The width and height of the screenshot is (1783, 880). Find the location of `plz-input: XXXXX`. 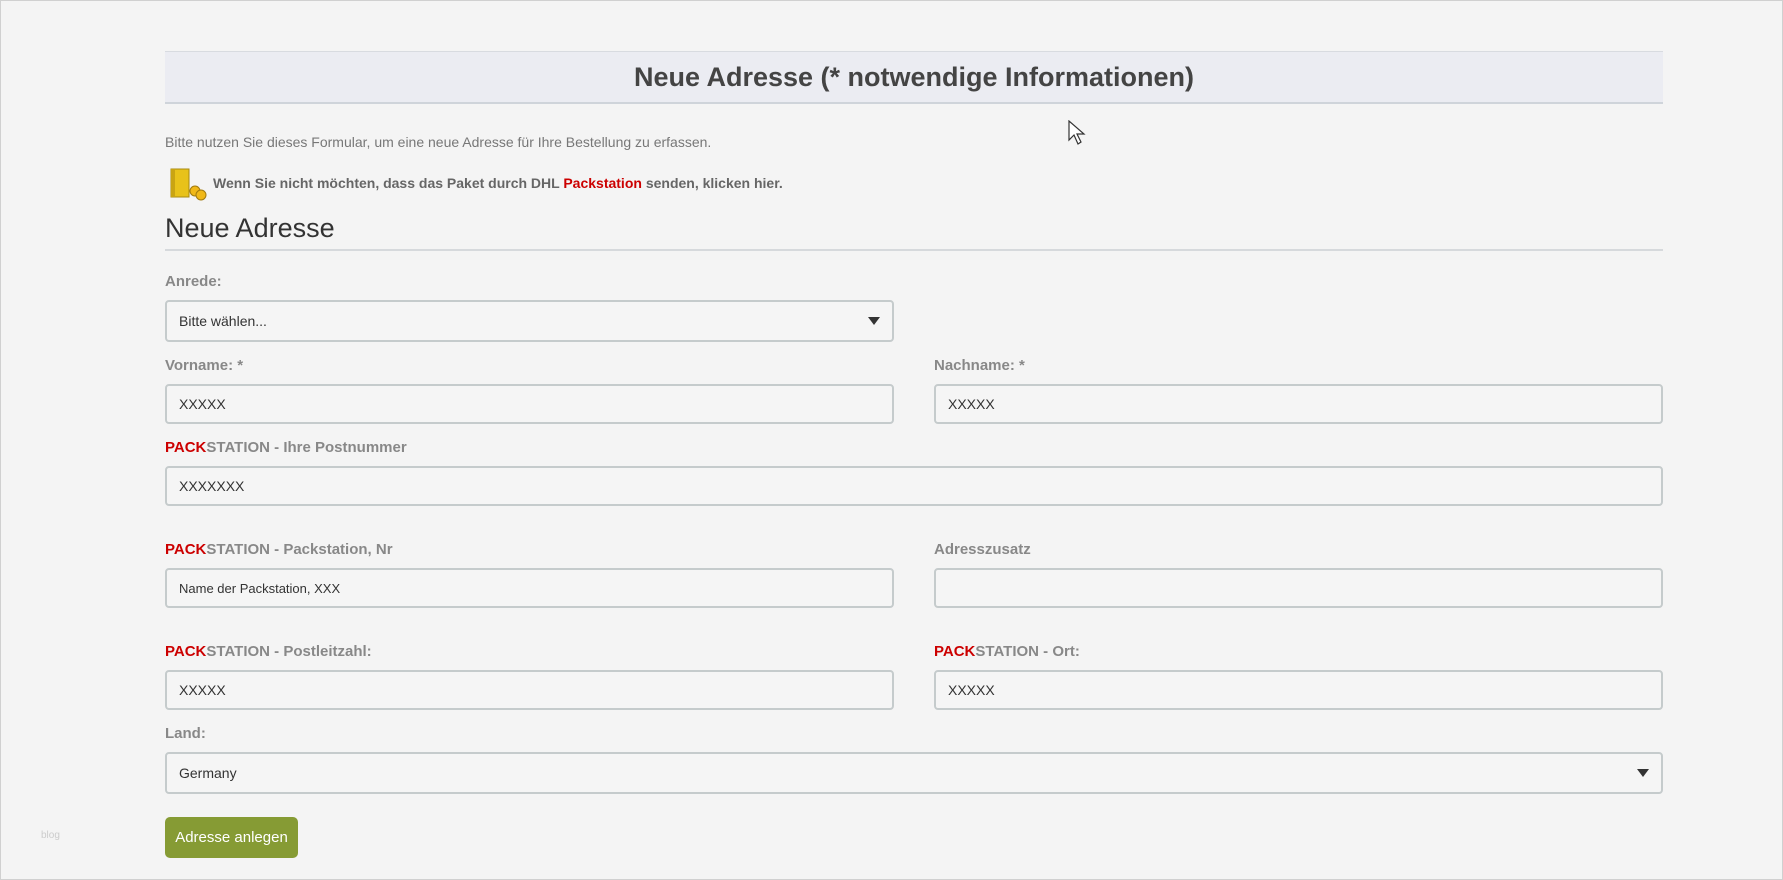

plz-input: XXXXX is located at coordinates (529, 690).